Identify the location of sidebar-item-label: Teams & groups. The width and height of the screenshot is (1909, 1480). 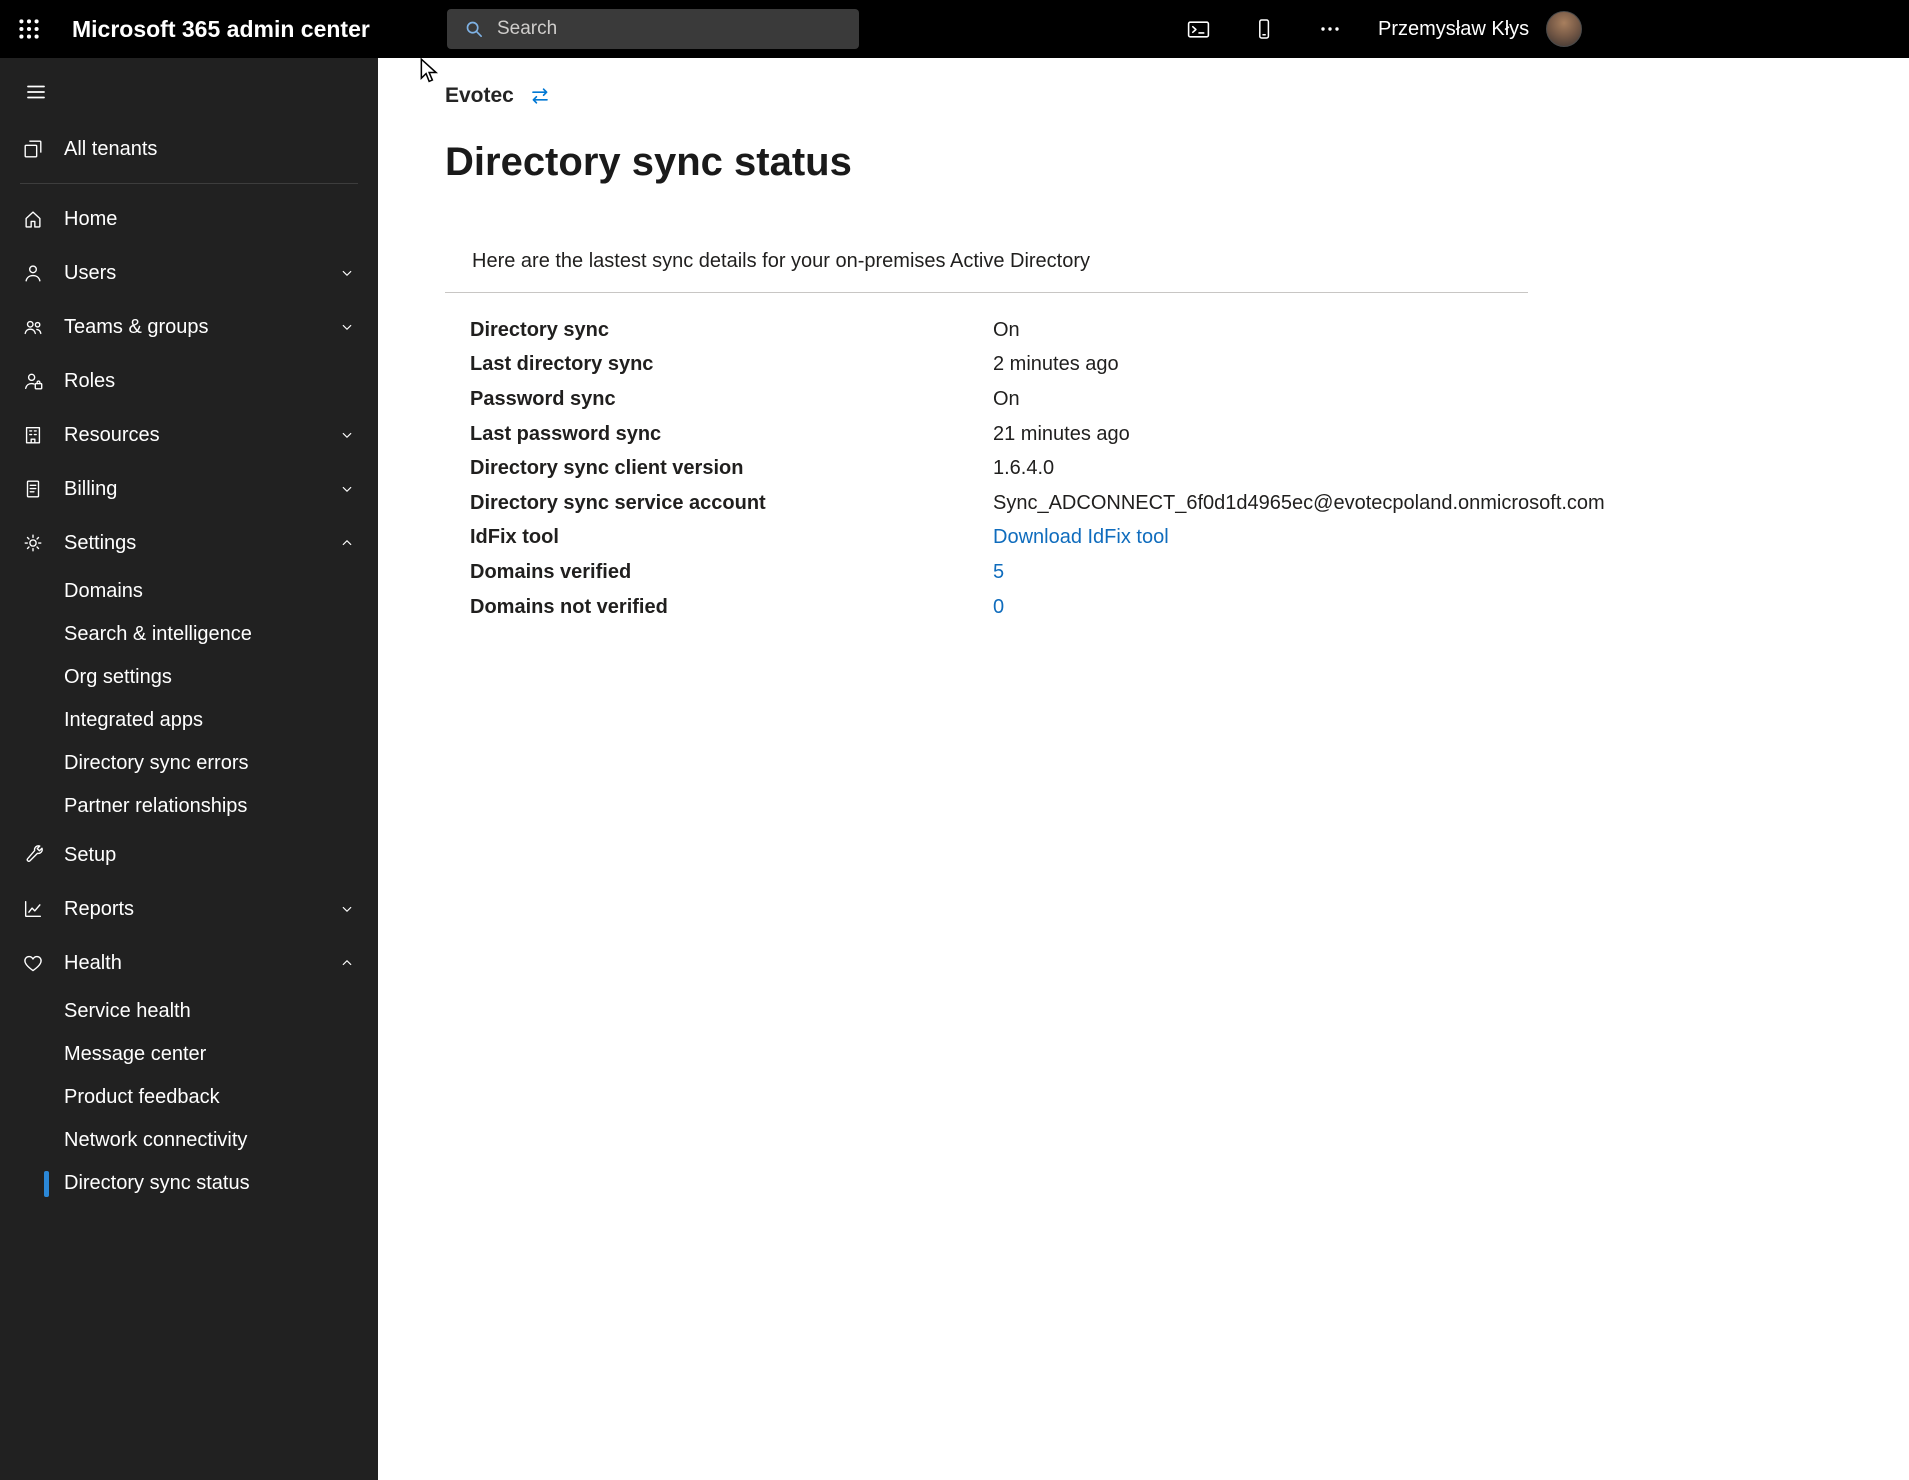
(136, 326).